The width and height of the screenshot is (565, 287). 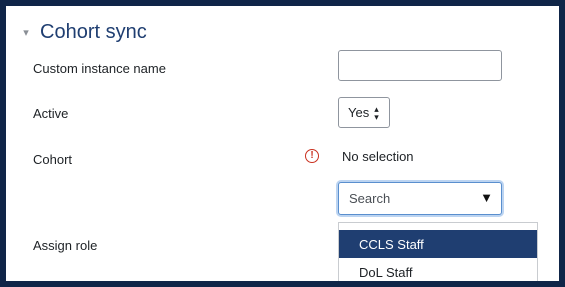 I want to click on dropdown-caret-icon: ▼, so click(x=486, y=197).